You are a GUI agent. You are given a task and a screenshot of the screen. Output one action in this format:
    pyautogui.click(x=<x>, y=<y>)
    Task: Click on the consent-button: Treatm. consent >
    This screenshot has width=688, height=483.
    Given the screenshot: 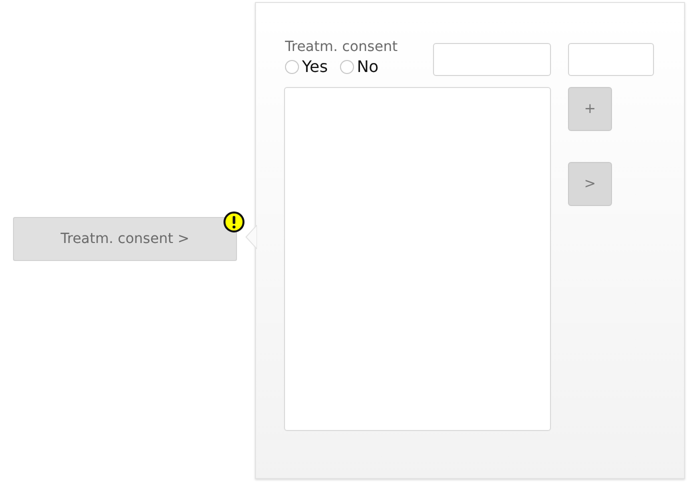 What is the action you would take?
    pyautogui.click(x=125, y=239)
    